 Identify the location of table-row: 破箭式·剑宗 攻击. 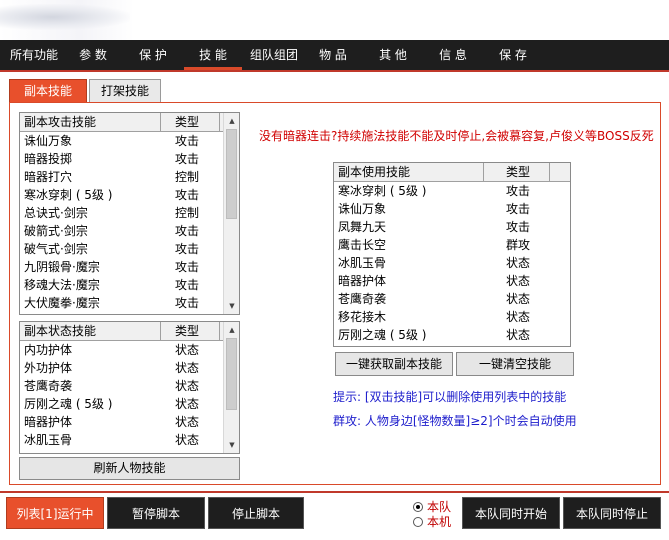
(121, 231).